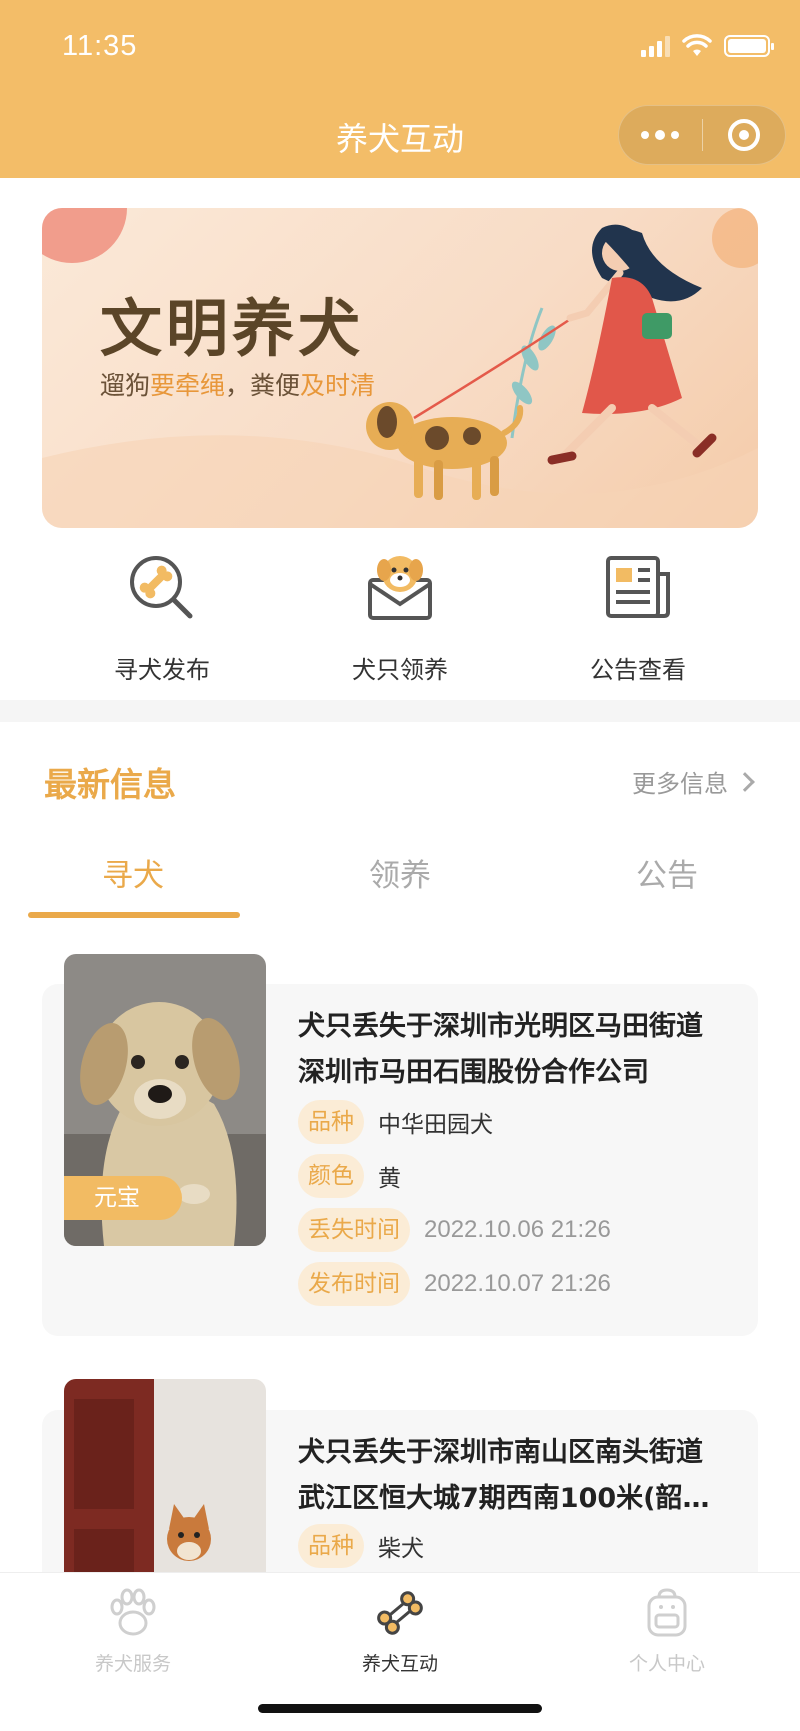 This screenshot has height=1731, width=800. Describe the element at coordinates (517, 1229) in the screenshot. I see `lost-time-value: 2022.10.06 21:26` at that location.